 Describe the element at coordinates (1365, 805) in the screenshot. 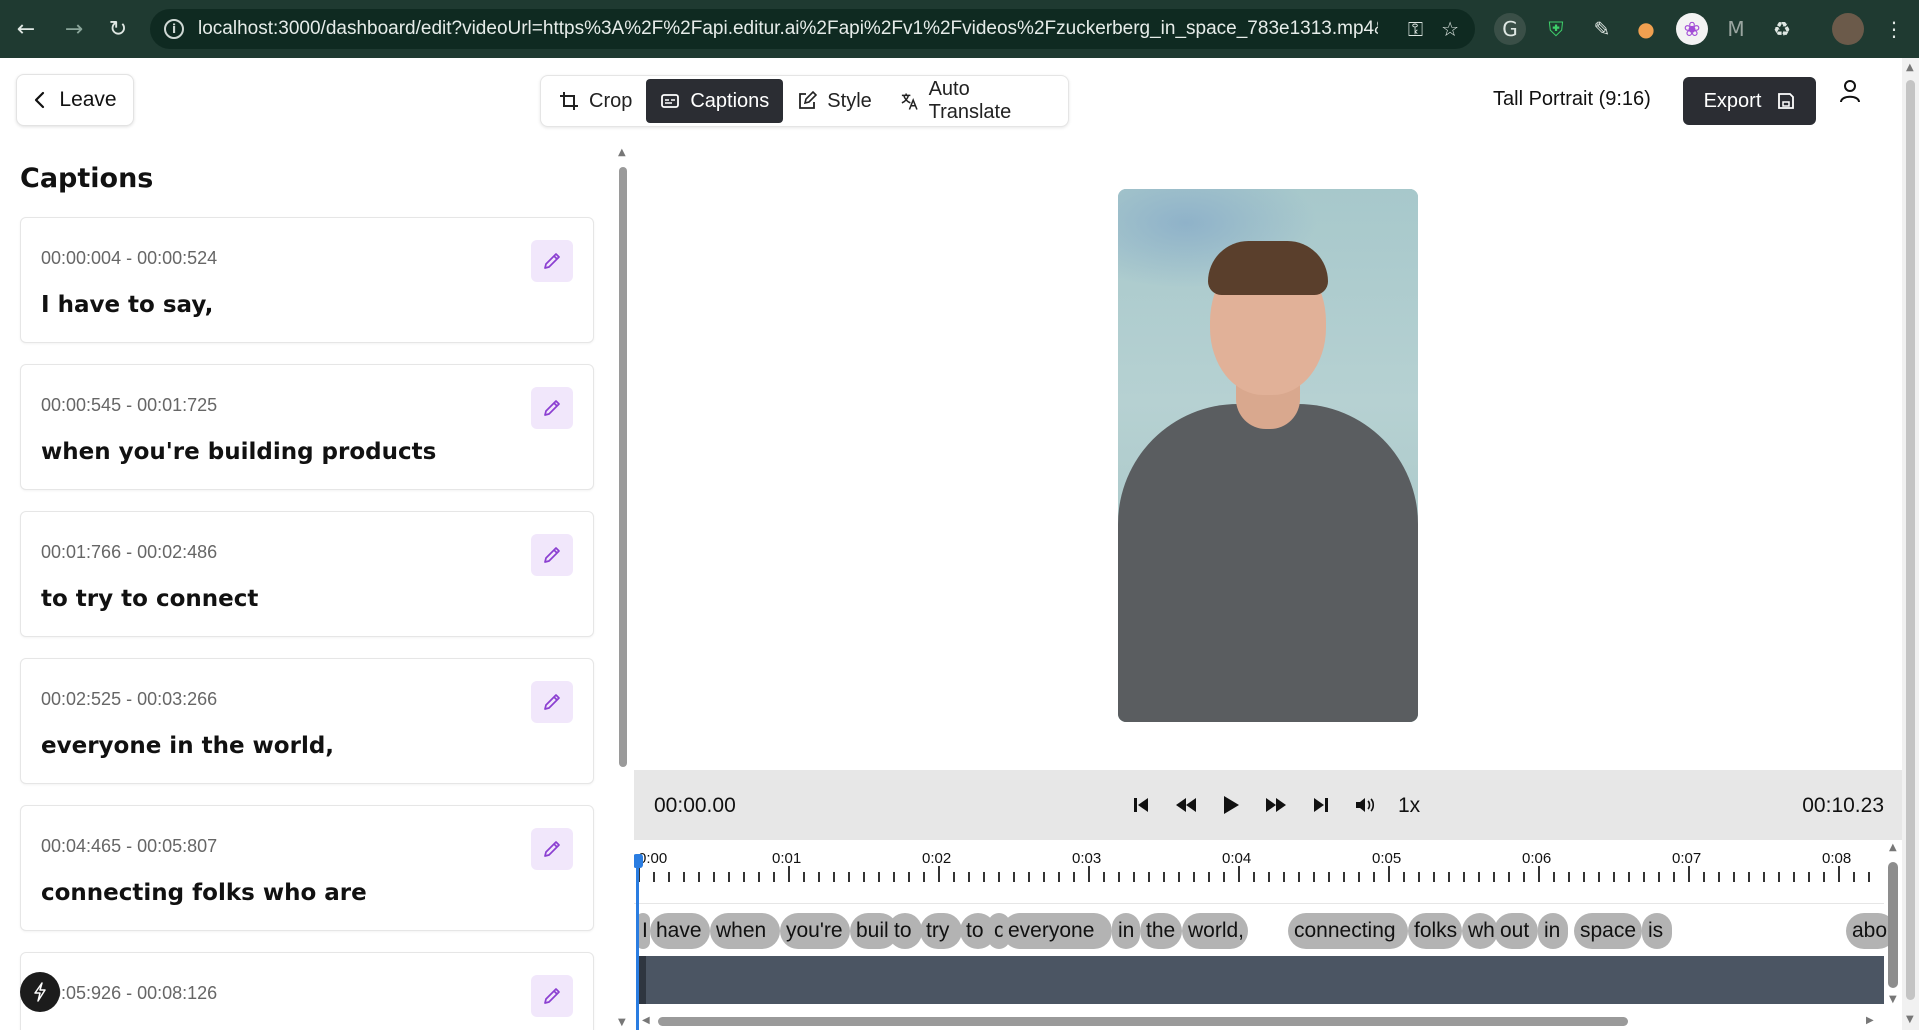

I see `volume-icon` at that location.